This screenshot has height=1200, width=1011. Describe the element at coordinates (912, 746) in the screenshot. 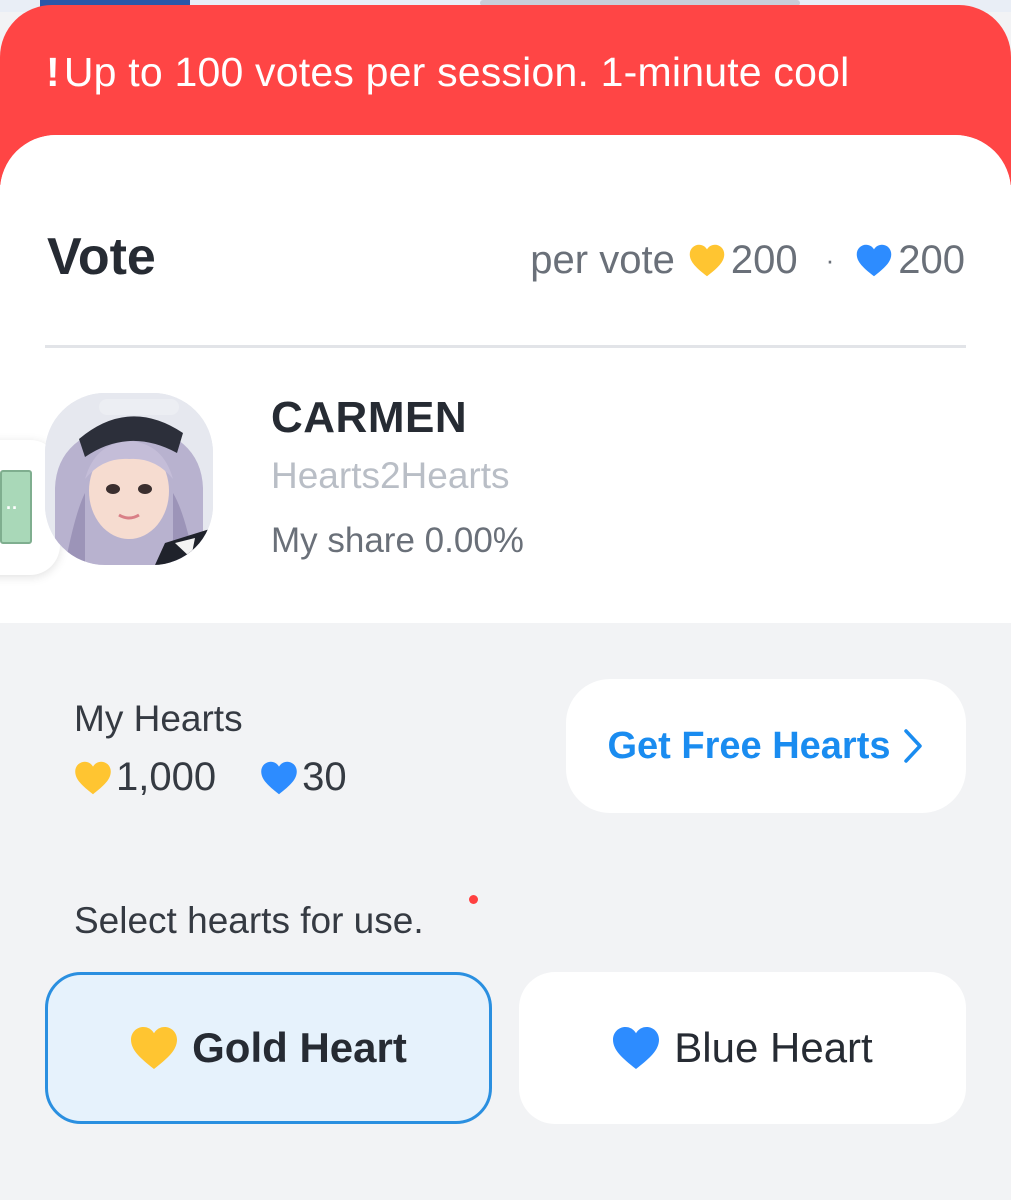

I see `chevron-right-icon` at that location.